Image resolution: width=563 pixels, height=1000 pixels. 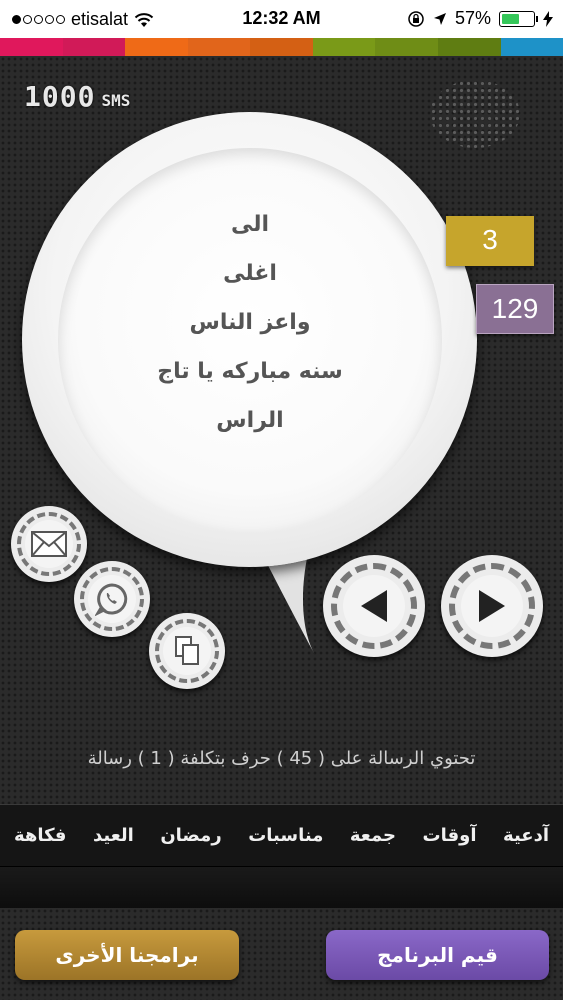 What do you see at coordinates (450, 835) in the screenshot?
I see `category-tab: آوقات` at bounding box center [450, 835].